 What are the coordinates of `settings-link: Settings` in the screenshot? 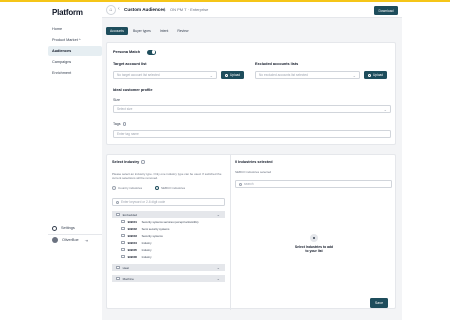 It's located at (75, 228).